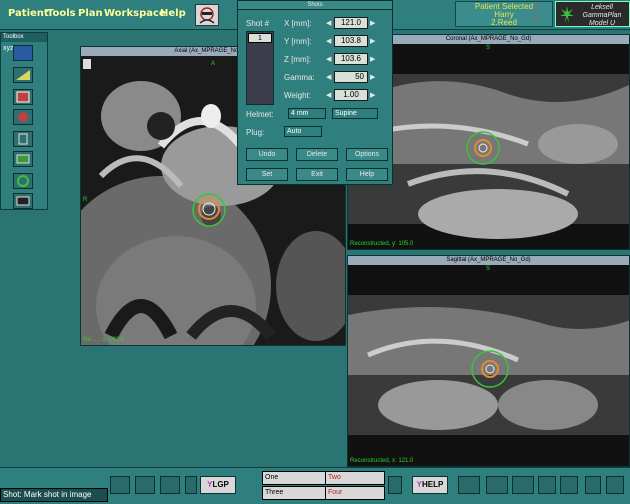  Describe the element at coordinates (260, 68) in the screenshot. I see `shot-list: 1` at that location.